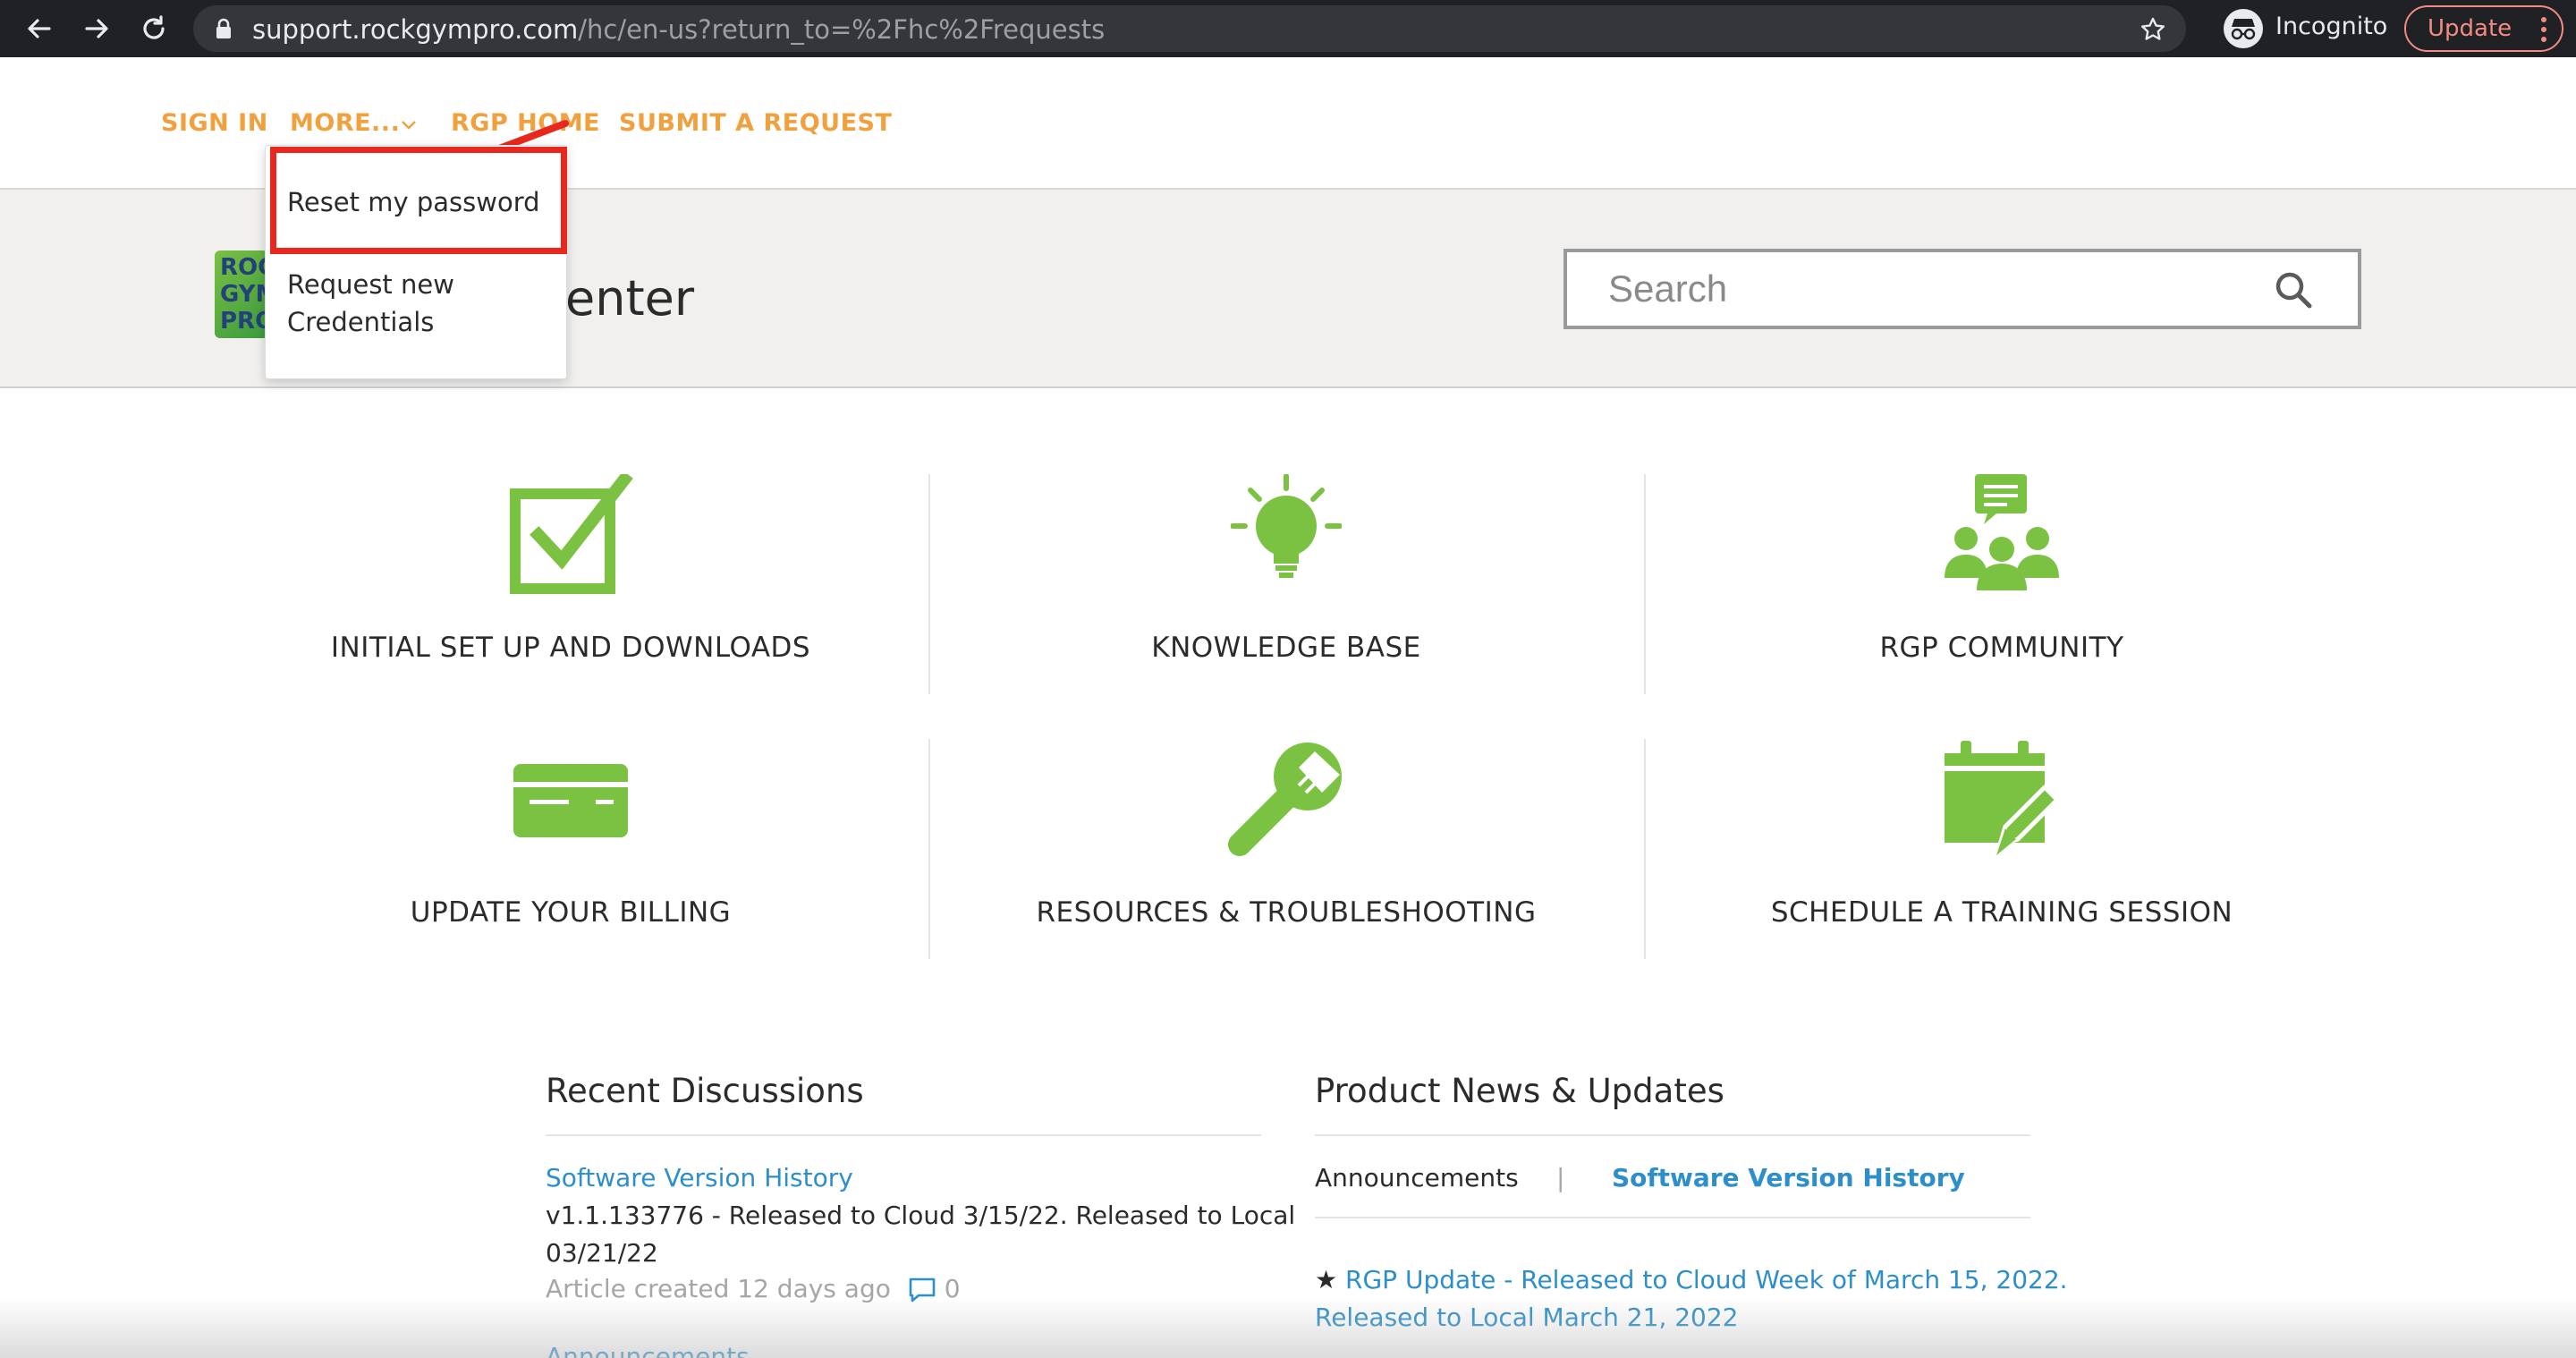 This screenshot has height=1358, width=2576. I want to click on category-rgp-community: RGP COMMUNITY, so click(2002, 586).